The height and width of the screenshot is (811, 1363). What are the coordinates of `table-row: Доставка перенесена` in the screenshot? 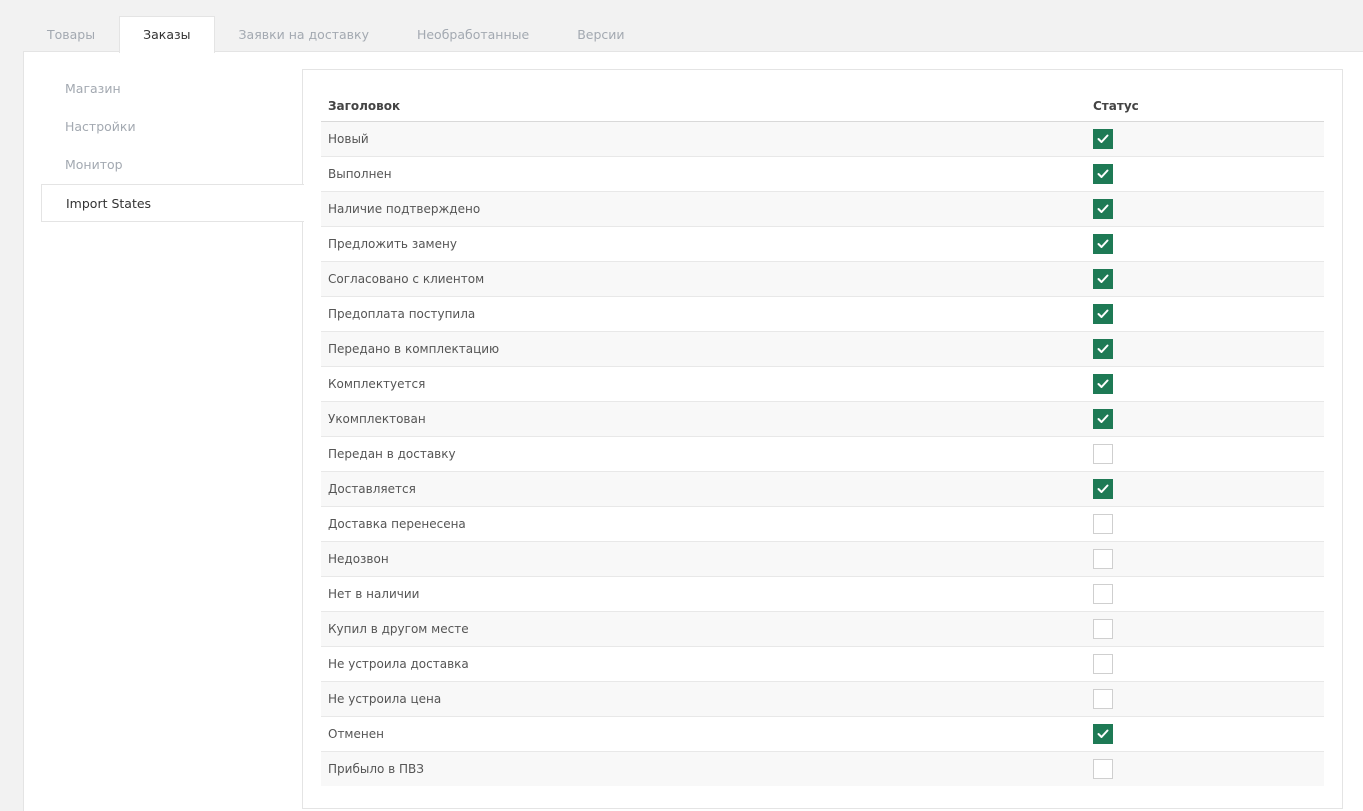 It's located at (822, 524).